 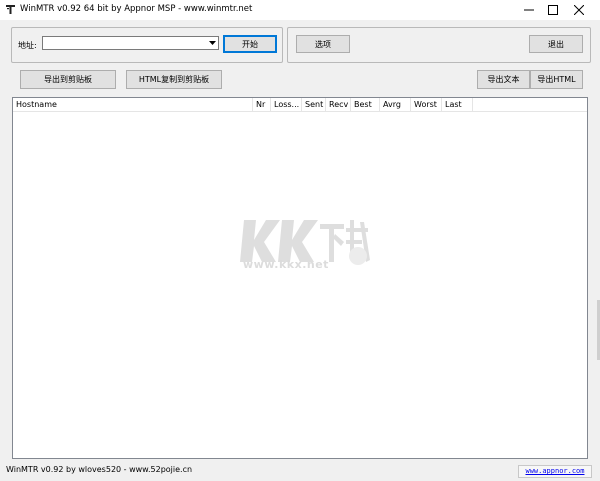 I want to click on column-header-last: Last, so click(x=457, y=104).